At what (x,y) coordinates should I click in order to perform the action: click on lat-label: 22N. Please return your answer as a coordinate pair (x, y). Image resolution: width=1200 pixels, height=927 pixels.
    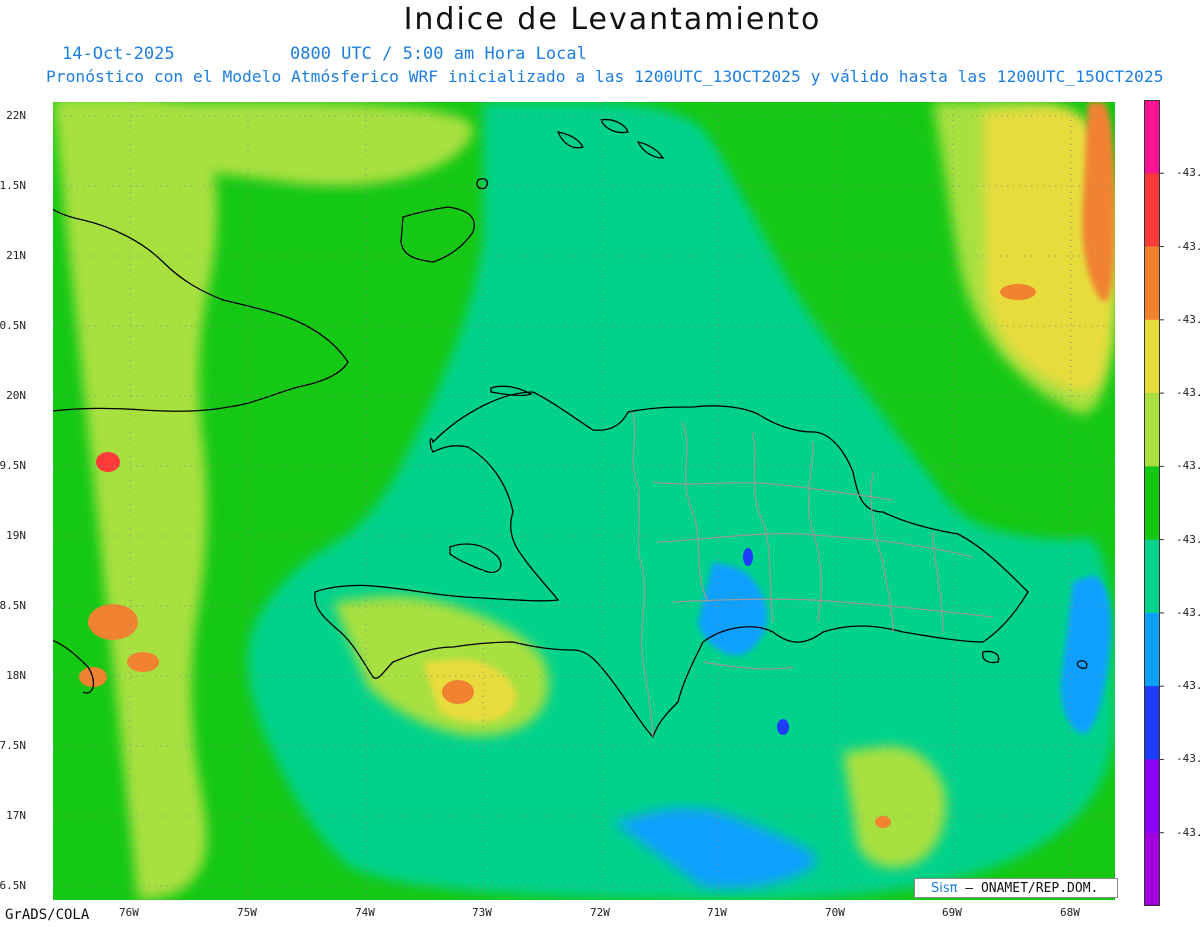
    Looking at the image, I should click on (16, 115).